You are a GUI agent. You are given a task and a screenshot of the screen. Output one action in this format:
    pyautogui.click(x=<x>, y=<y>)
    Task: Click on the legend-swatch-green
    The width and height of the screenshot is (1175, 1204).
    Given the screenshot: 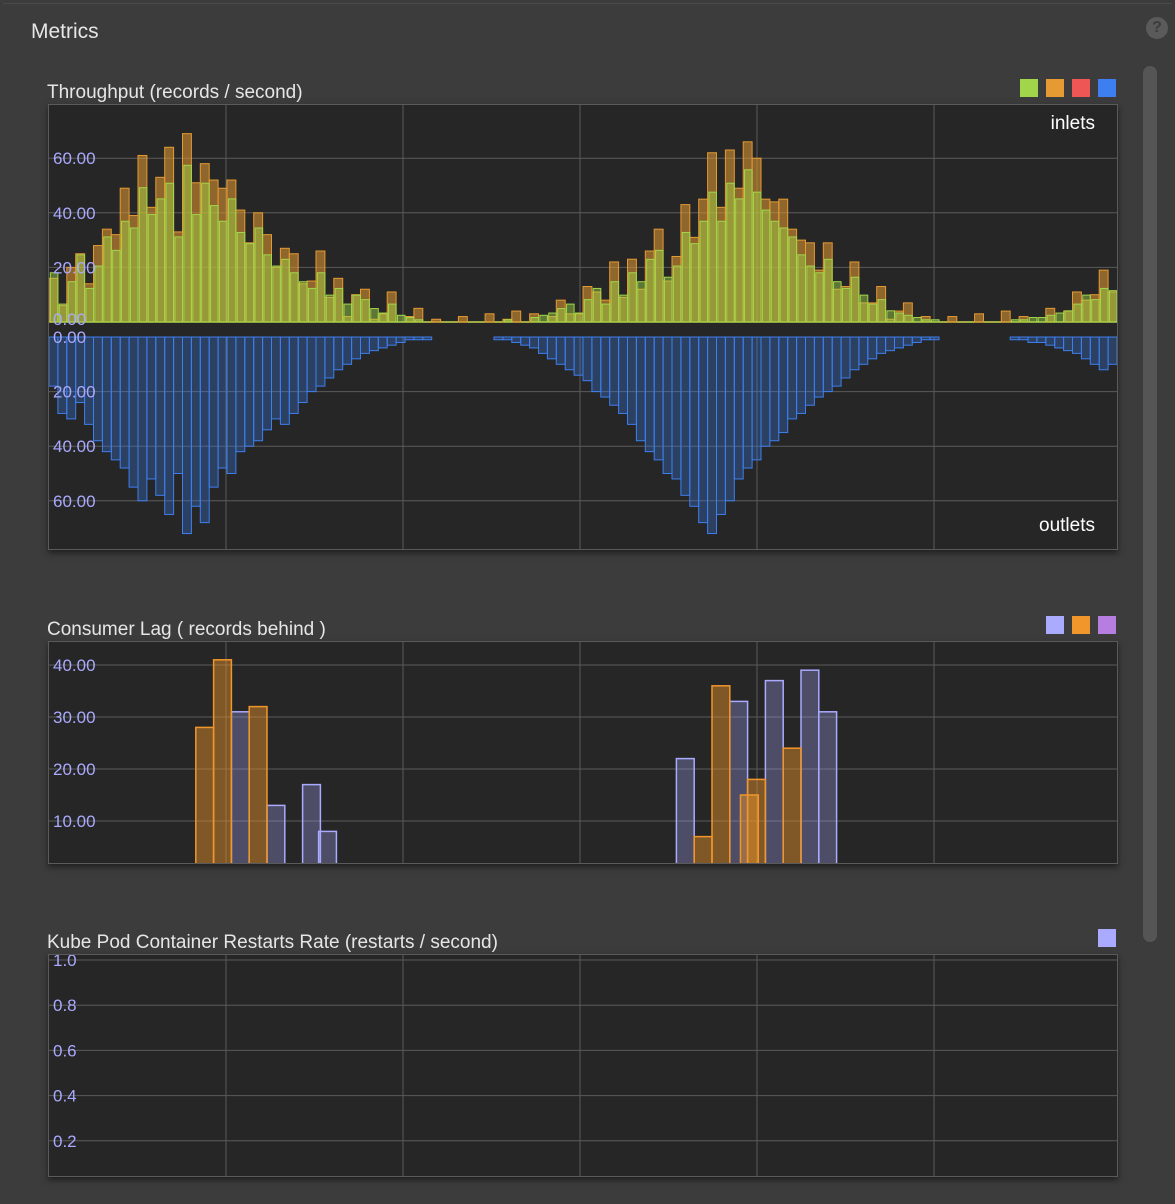 What is the action you would take?
    pyautogui.click(x=1029, y=88)
    